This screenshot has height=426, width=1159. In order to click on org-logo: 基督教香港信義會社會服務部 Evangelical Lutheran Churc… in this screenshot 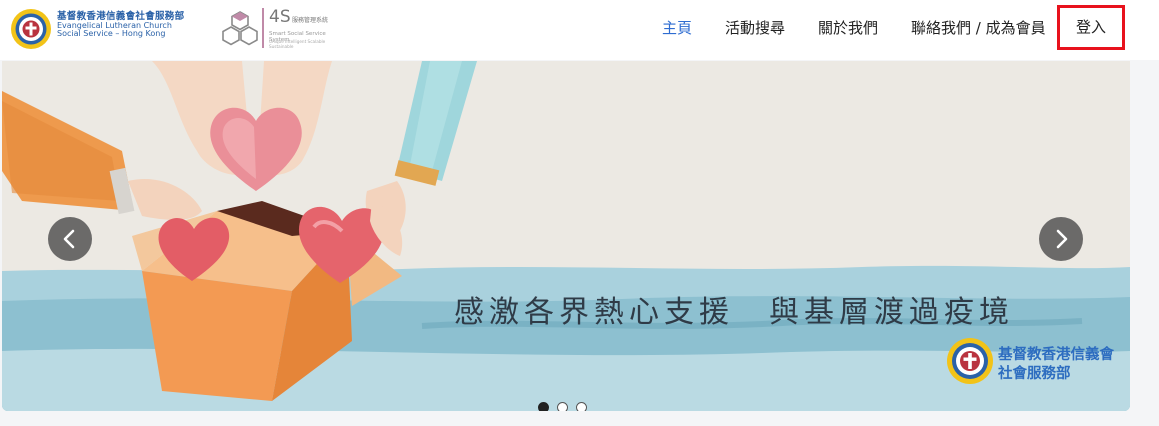, I will do `click(110, 29)`.